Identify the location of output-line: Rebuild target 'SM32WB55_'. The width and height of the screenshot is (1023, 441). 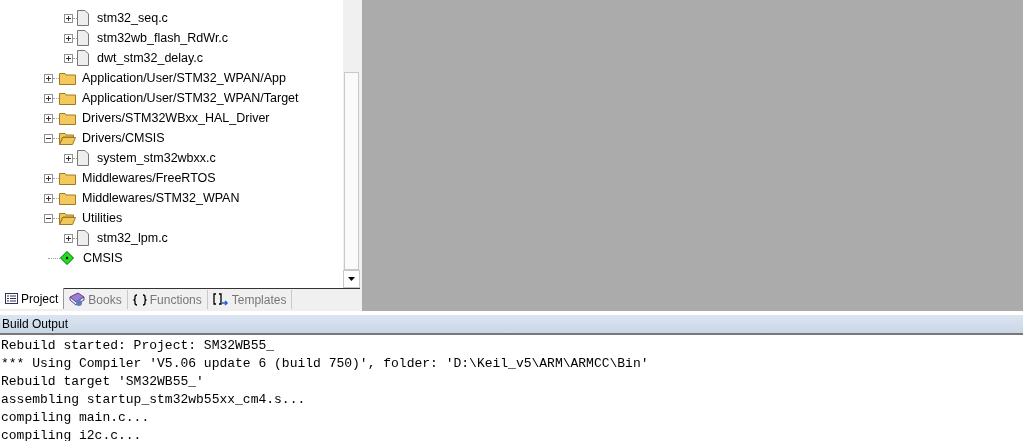
(102, 382).